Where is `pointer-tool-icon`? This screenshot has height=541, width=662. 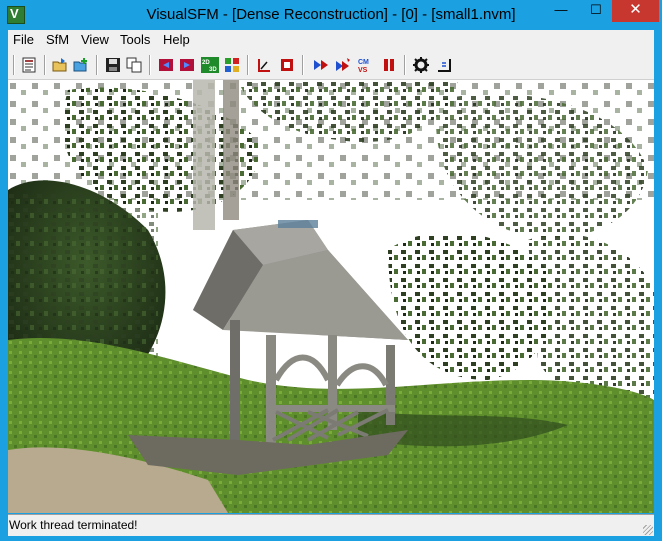
pointer-tool-icon is located at coordinates (264, 65).